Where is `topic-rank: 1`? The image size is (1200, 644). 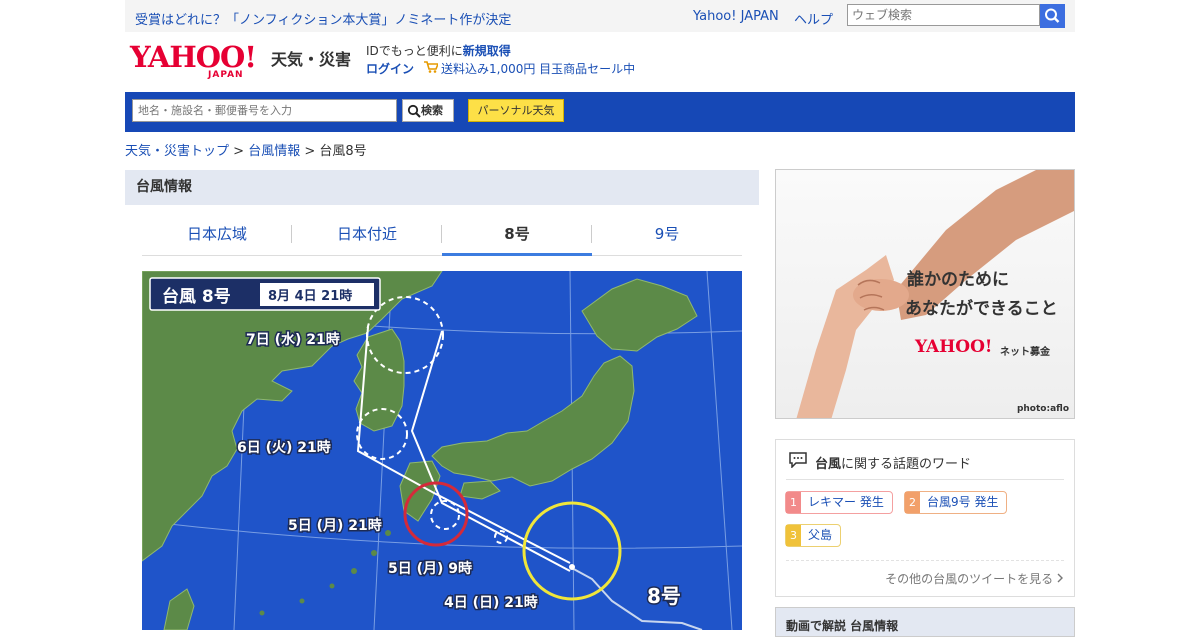 topic-rank: 1 is located at coordinates (793, 502).